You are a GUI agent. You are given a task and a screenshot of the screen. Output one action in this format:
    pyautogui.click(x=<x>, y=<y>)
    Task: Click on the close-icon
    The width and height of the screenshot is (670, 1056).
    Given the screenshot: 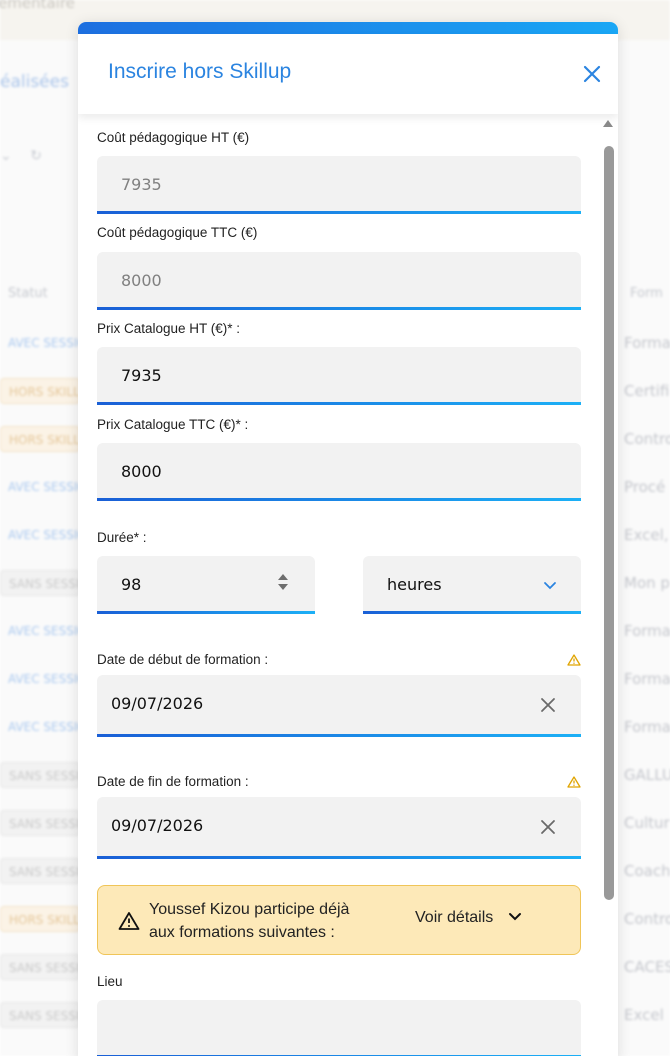 What is the action you would take?
    pyautogui.click(x=592, y=74)
    